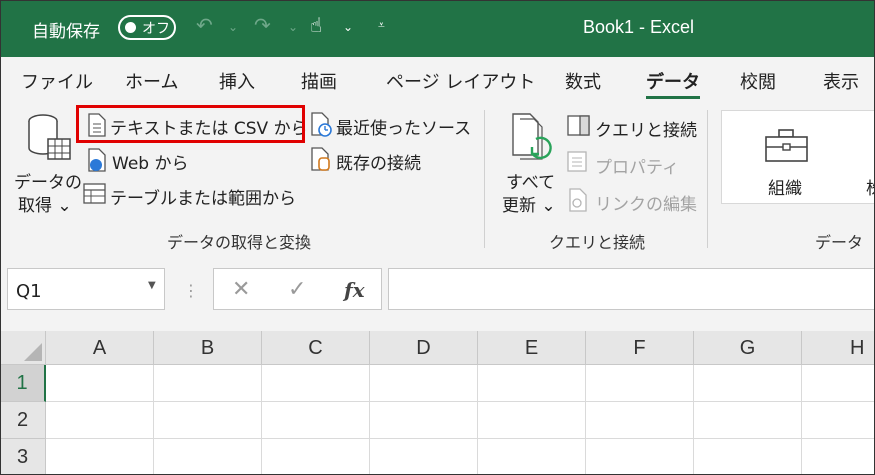  I want to click on existing-connections-icon, so click(320, 159).